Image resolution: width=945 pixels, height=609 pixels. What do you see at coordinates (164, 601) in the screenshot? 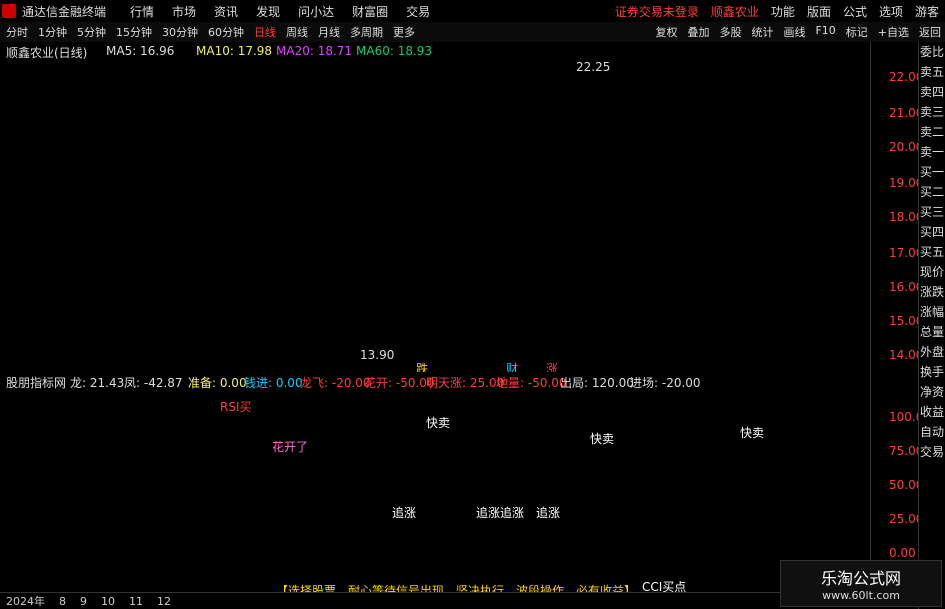
I see `date-label: 12` at bounding box center [164, 601].